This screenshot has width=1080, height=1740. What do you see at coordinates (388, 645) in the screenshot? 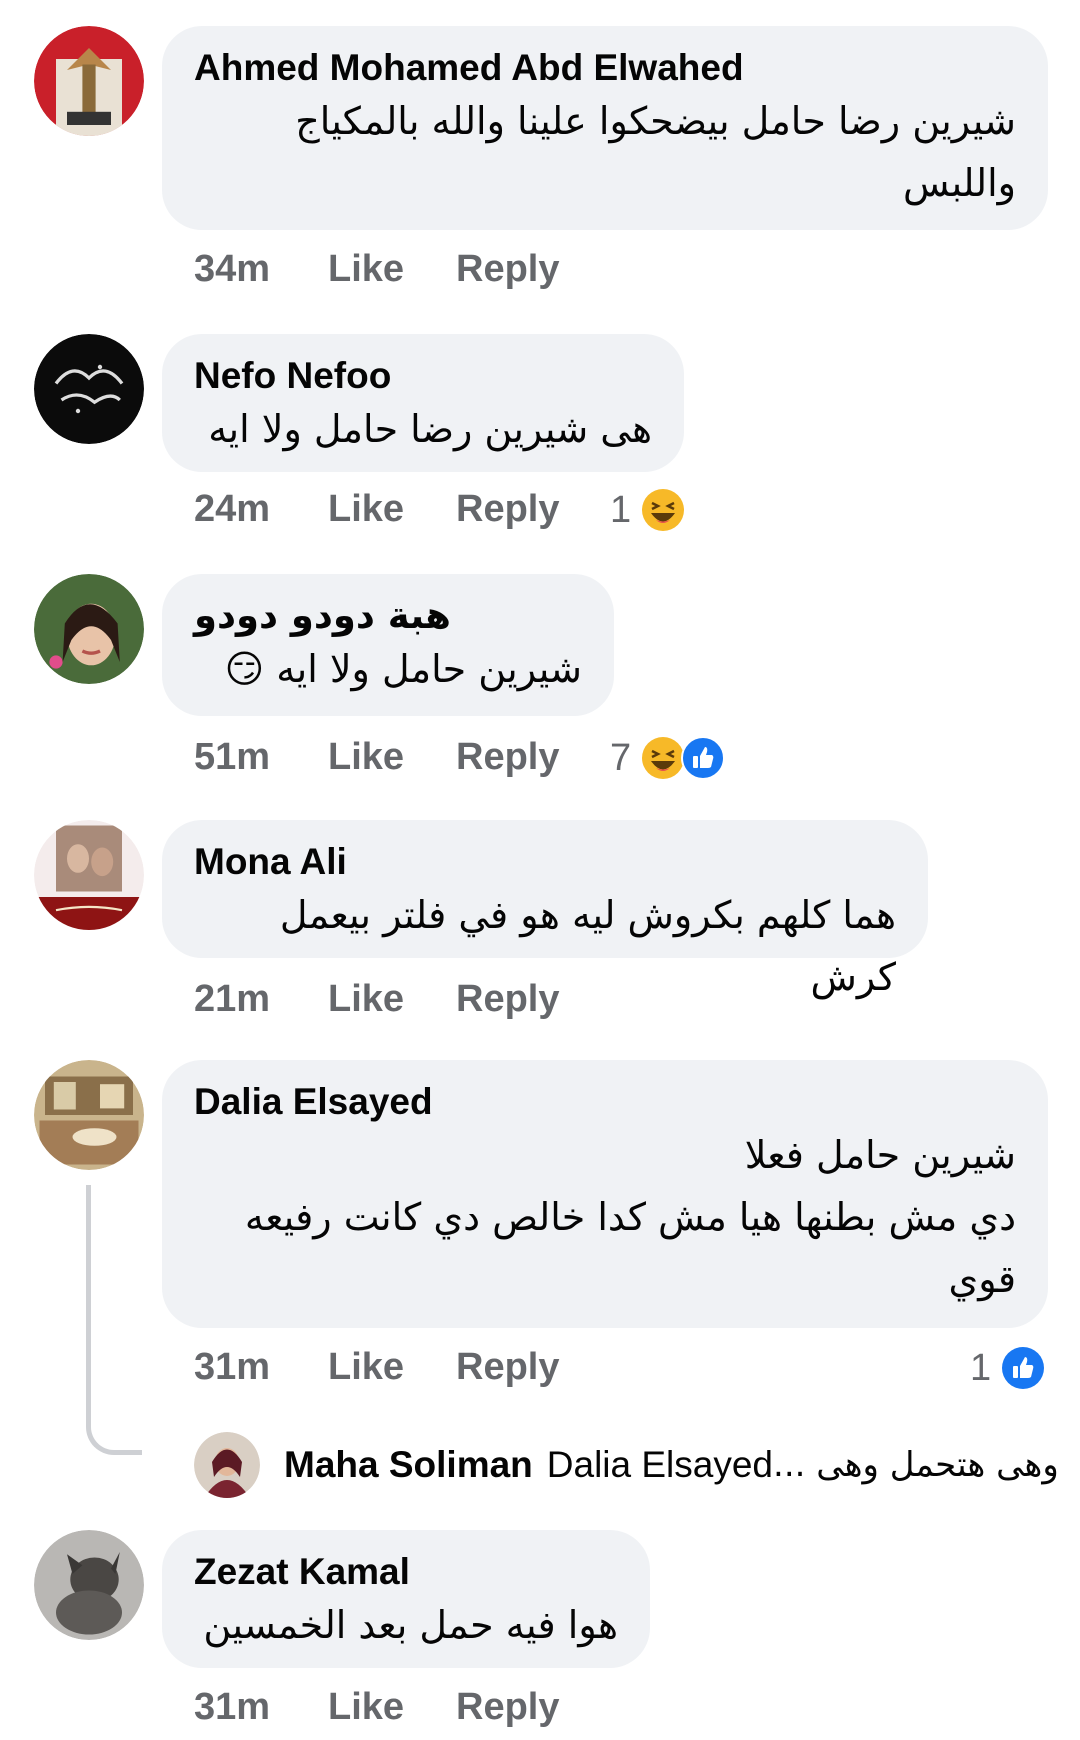
I see `comment-bubble: هبة دودو دودو شيرين حامل ولا ايه 😏` at bounding box center [388, 645].